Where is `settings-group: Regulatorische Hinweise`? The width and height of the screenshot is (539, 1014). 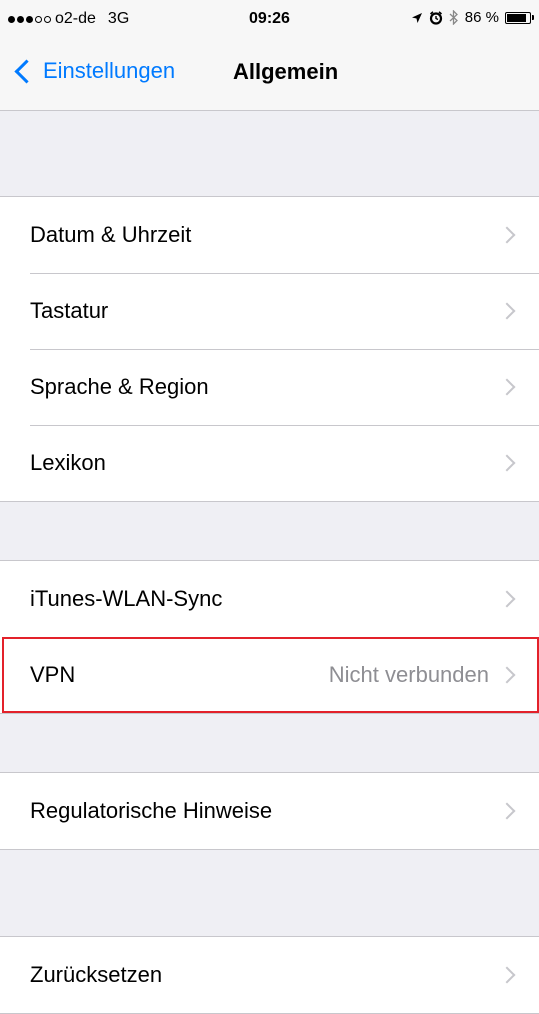
settings-group: Regulatorische Hinweise is located at coordinates (269, 811).